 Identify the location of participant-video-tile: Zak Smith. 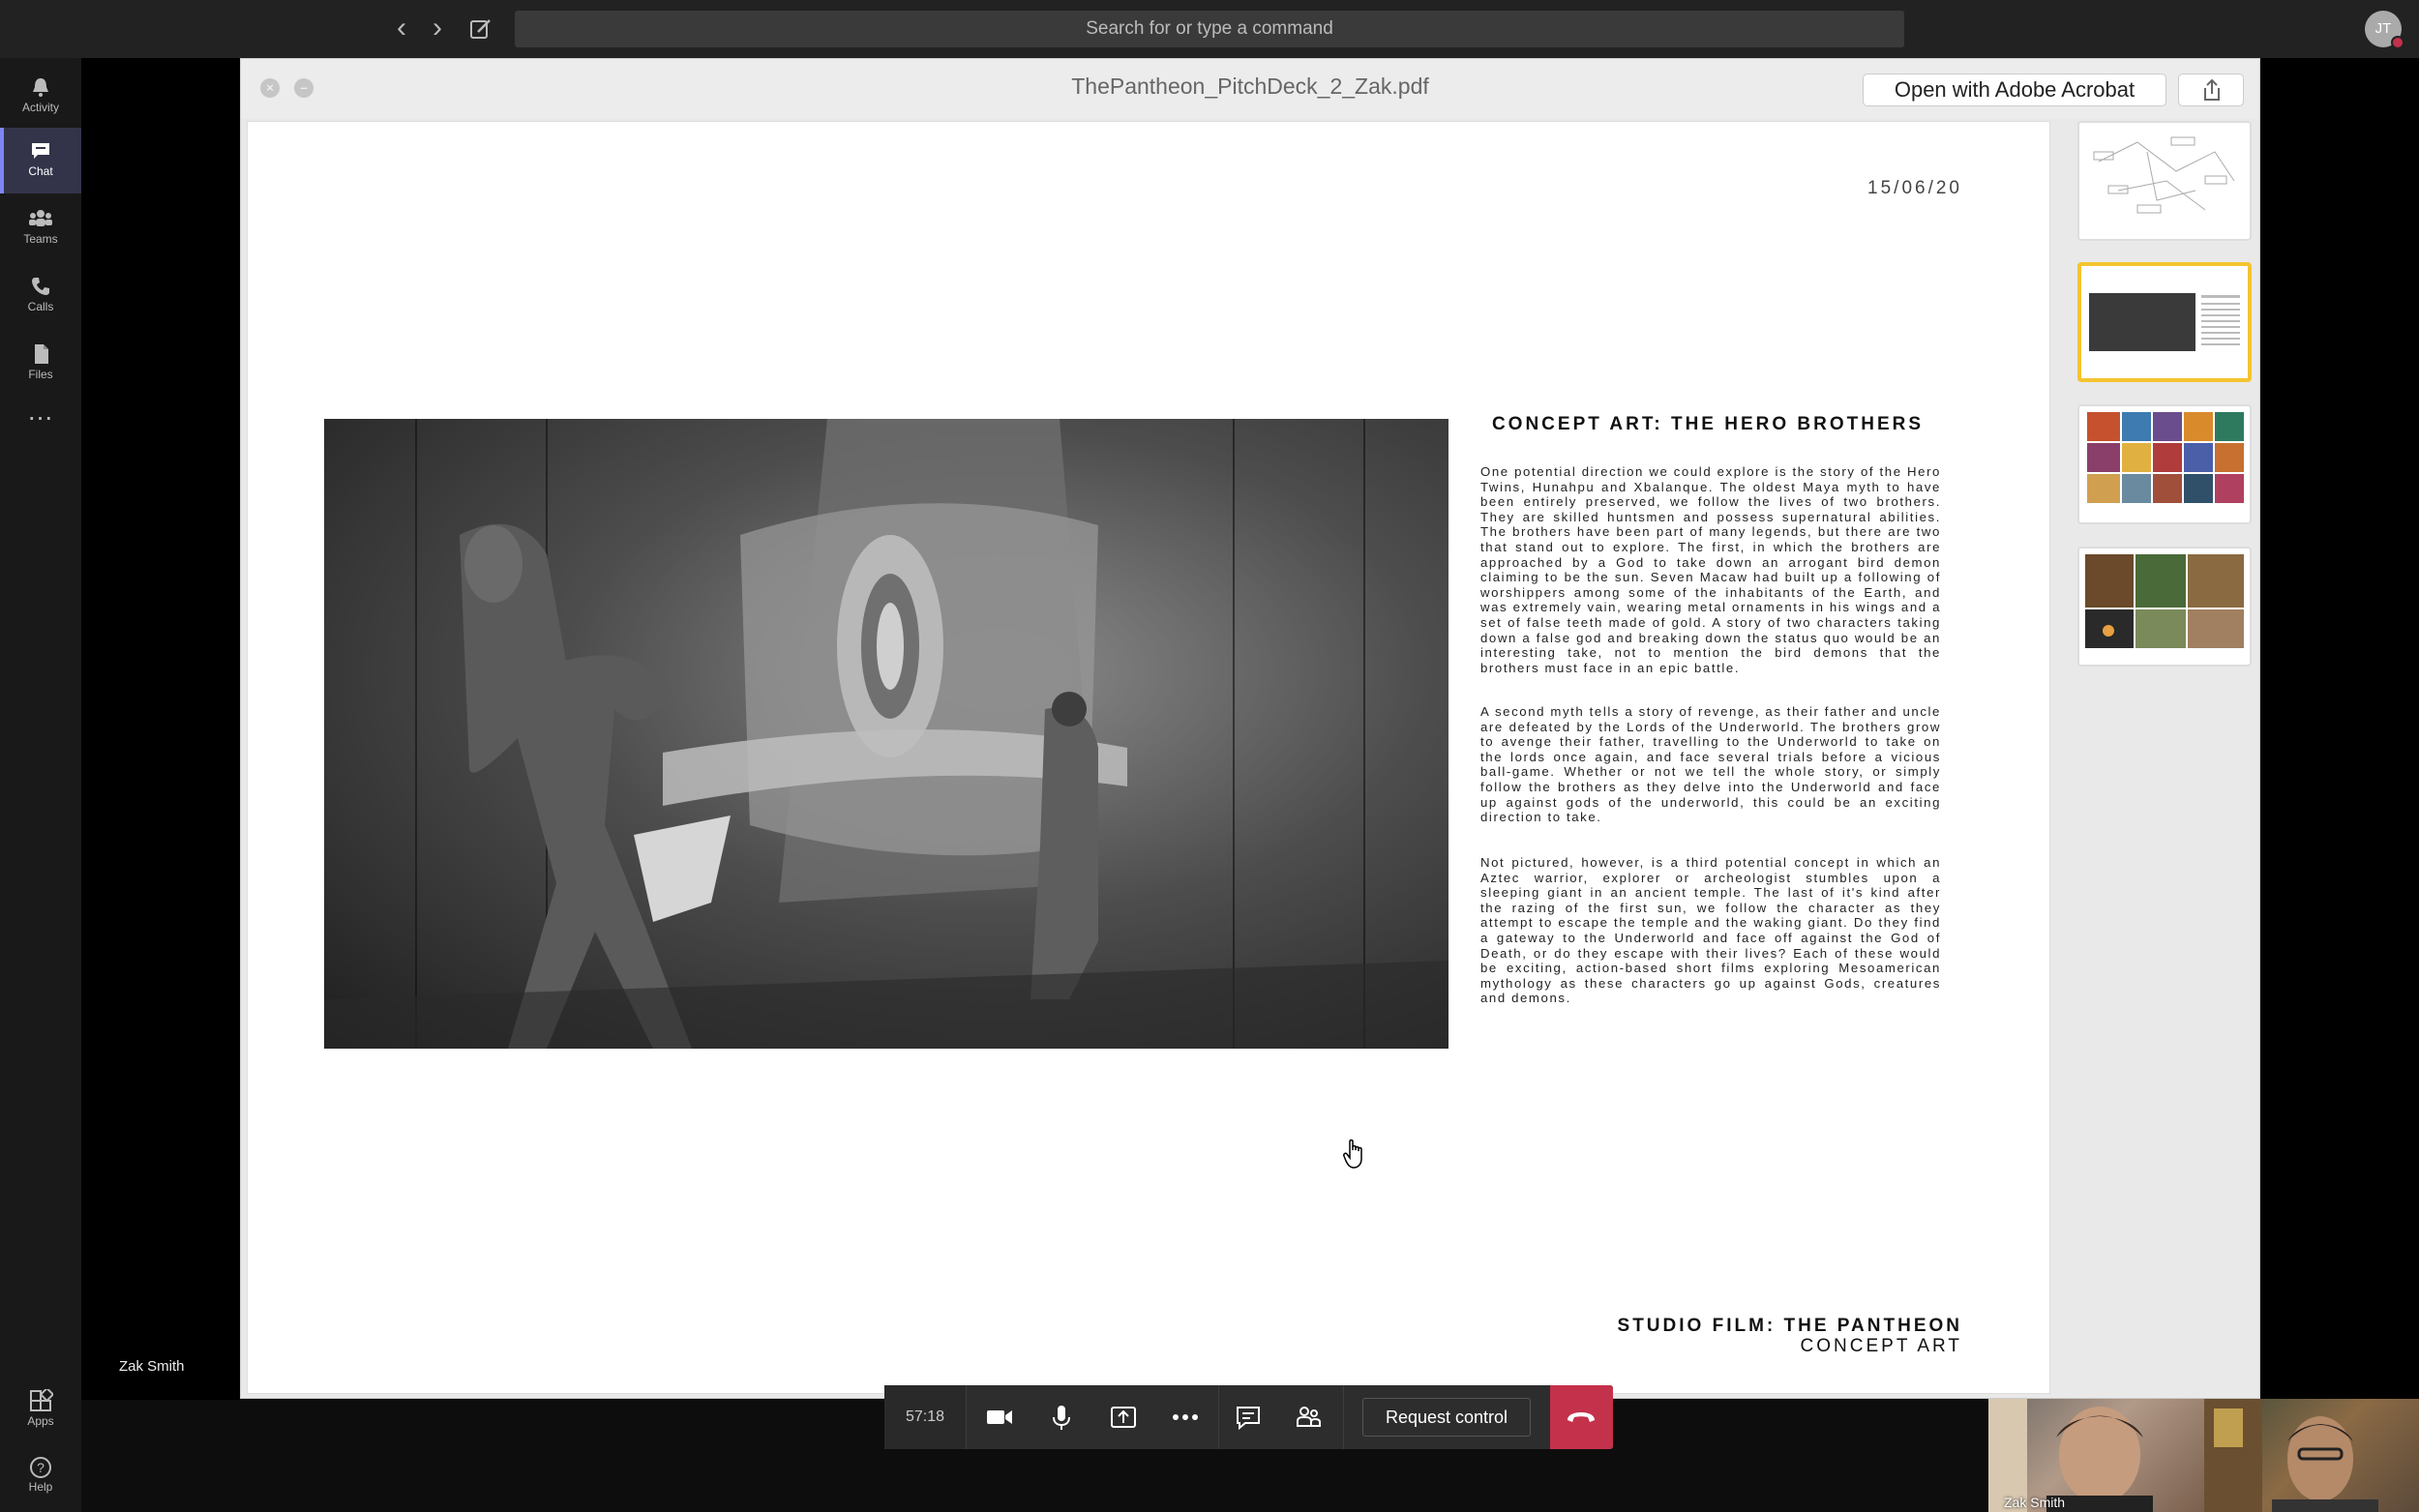
(2096, 1456).